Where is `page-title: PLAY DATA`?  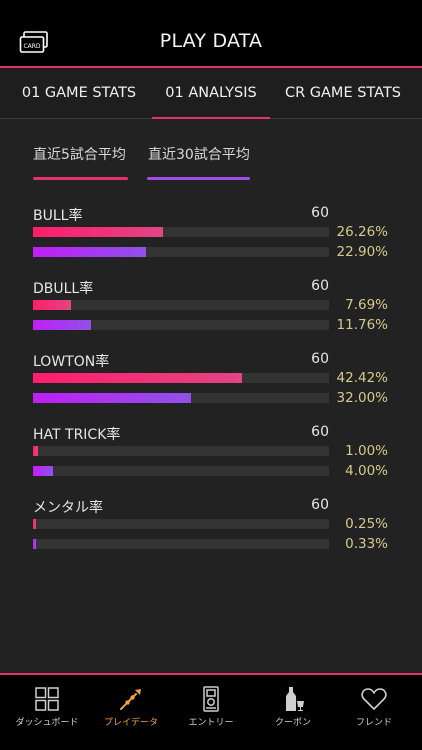
page-title: PLAY DATA is located at coordinates (211, 41).